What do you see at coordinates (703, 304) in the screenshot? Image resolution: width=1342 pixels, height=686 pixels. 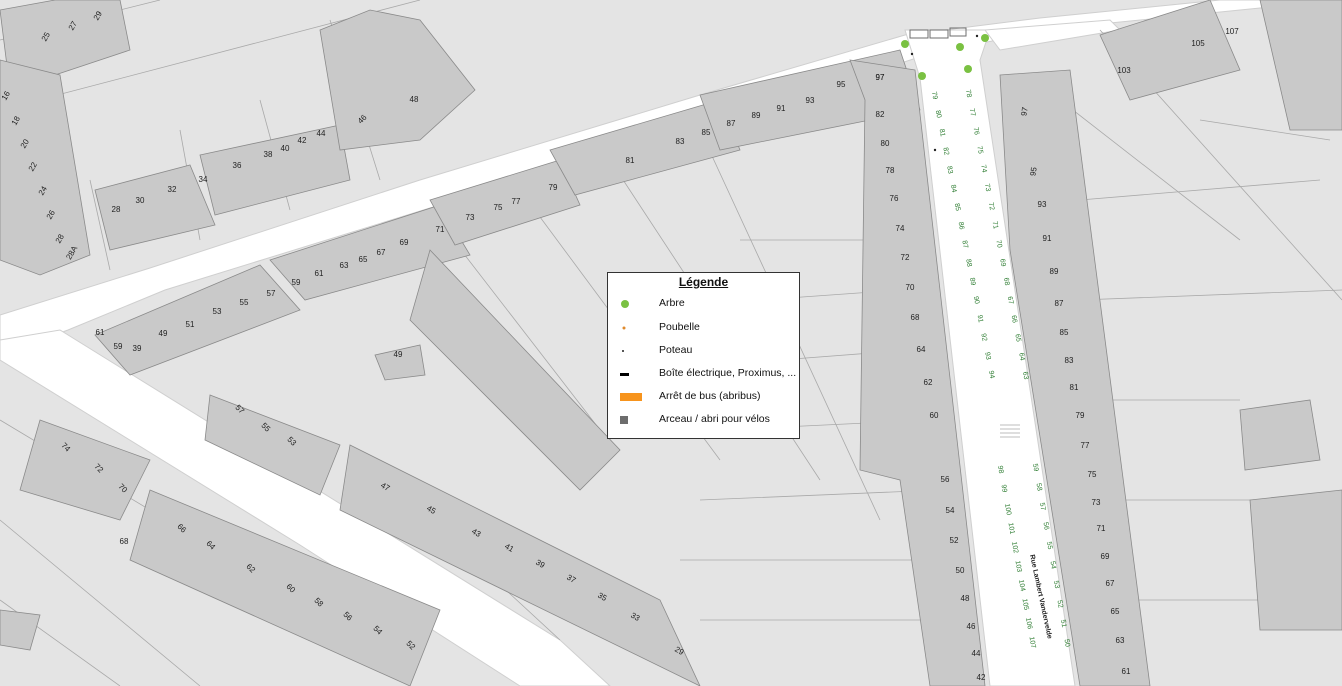 I see `legend-item-tree: Arbre` at bounding box center [703, 304].